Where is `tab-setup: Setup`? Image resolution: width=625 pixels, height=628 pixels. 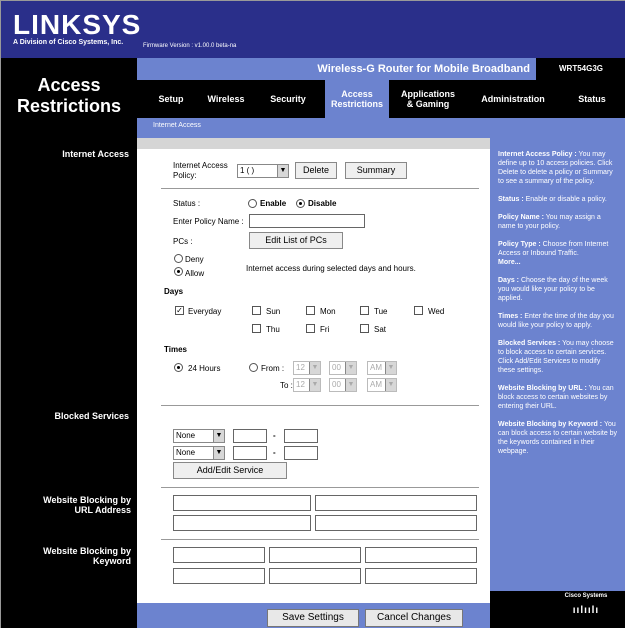
tab-setup: Setup is located at coordinates (171, 99).